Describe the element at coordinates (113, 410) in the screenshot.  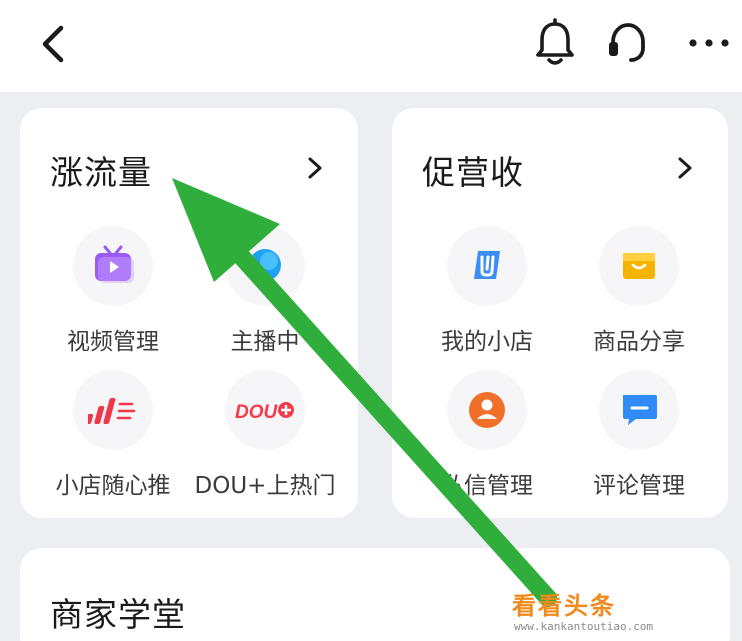
I see `boost-speed-icon` at that location.